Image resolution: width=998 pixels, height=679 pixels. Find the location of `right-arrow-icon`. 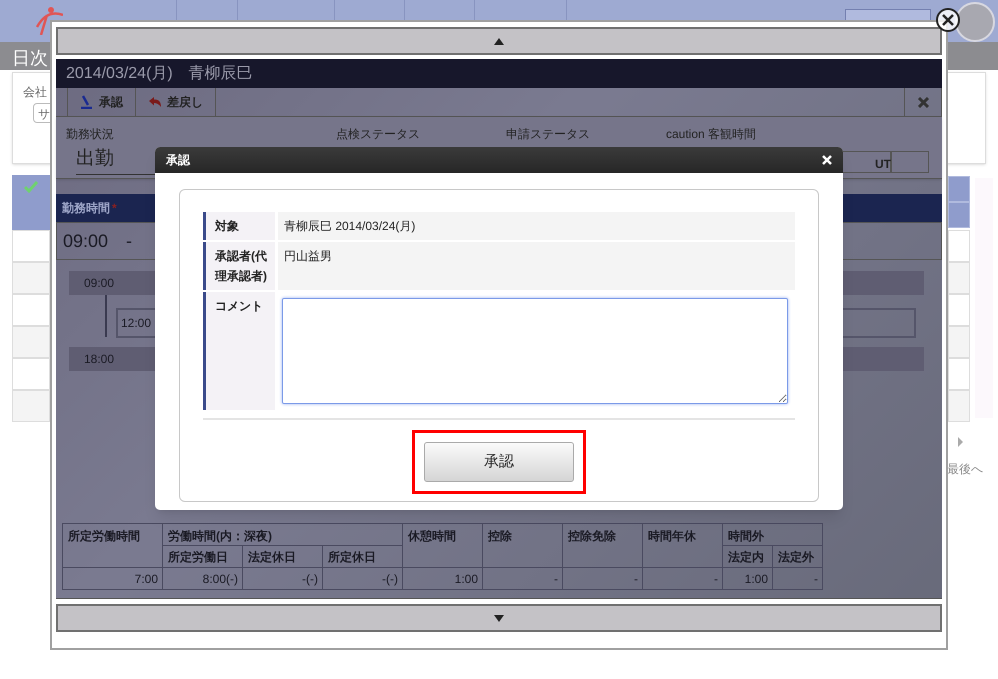

right-arrow-icon is located at coordinates (960, 442).